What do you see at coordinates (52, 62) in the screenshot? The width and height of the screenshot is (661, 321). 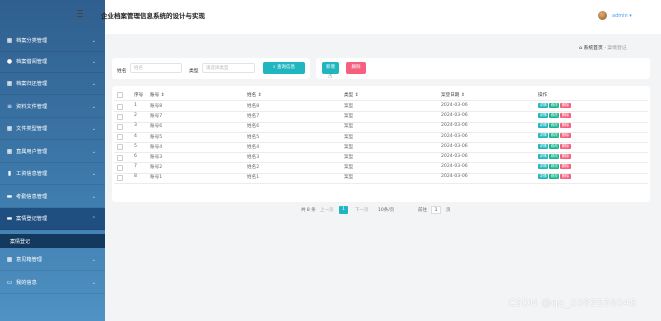 I see `sidebar-item-archive-borrow: ● 档案借阅管理 ⌄` at bounding box center [52, 62].